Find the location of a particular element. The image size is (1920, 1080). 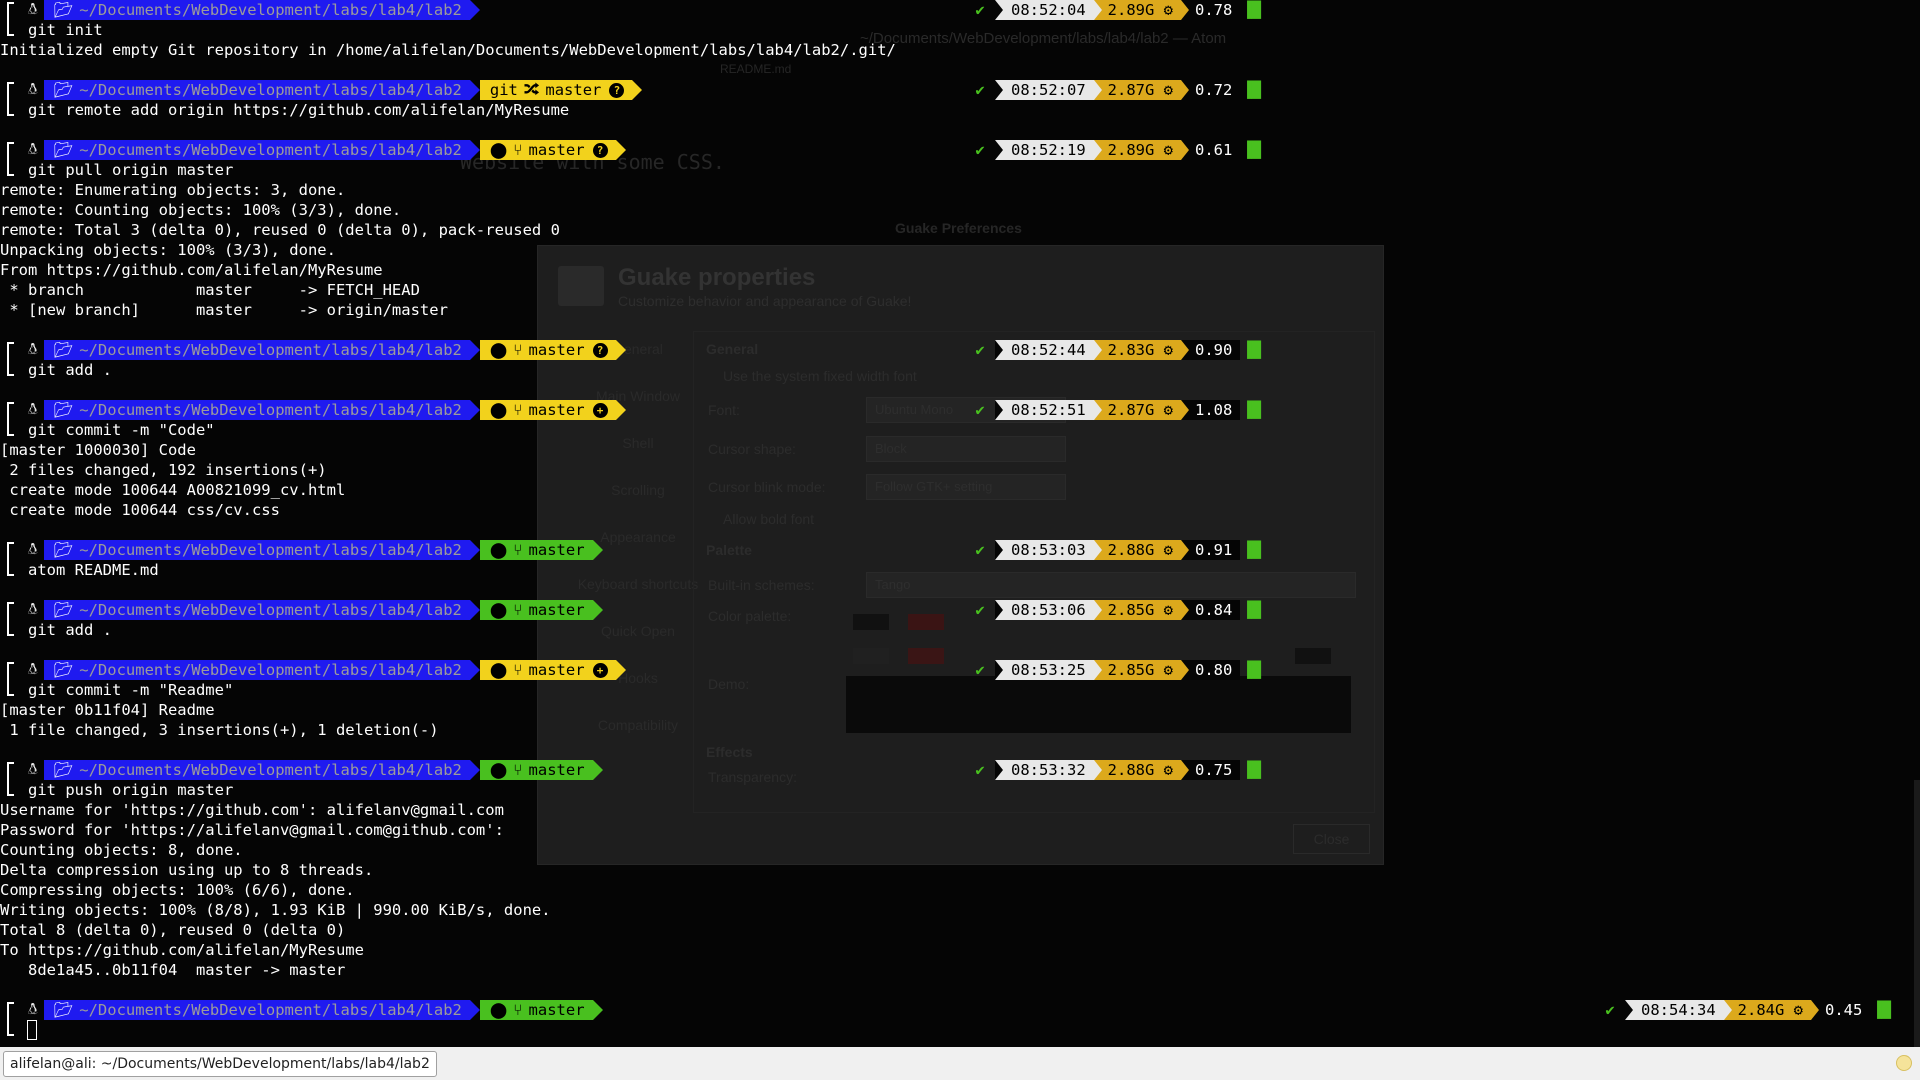

memory-usage: 2.88G ⚙ is located at coordinates (1137, 550).